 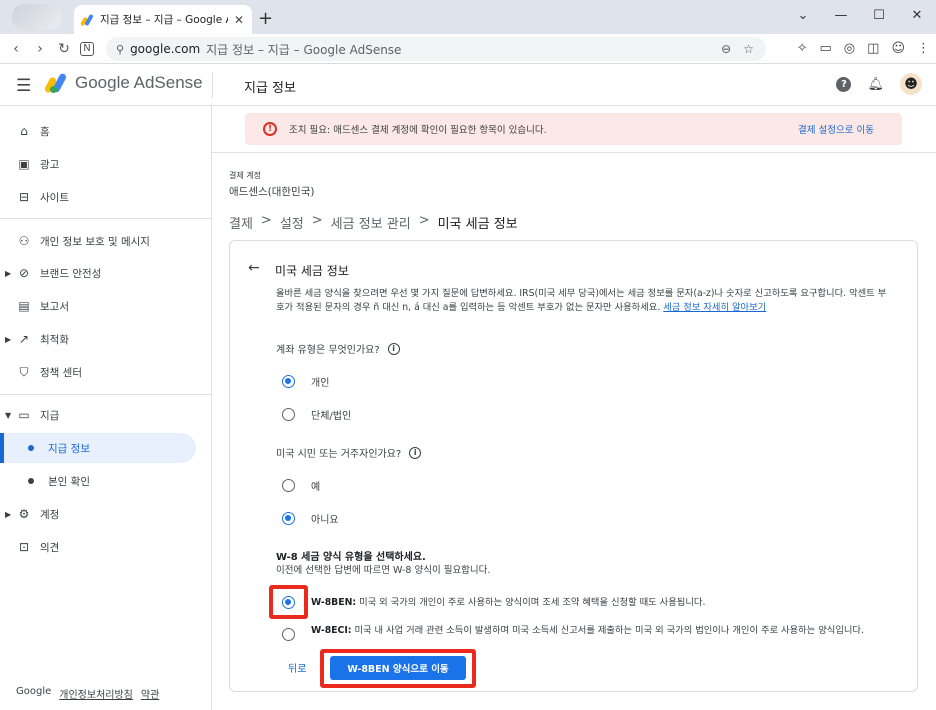 What do you see at coordinates (16, 49) in the screenshot?
I see `back-icon: ‹` at bounding box center [16, 49].